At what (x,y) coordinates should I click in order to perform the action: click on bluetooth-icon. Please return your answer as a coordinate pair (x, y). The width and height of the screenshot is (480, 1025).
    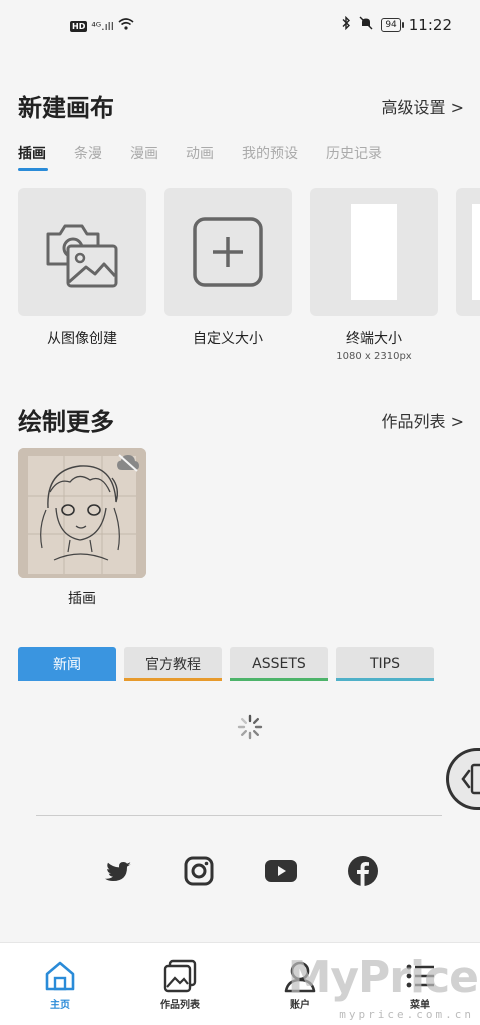
    Looking at the image, I should click on (346, 24).